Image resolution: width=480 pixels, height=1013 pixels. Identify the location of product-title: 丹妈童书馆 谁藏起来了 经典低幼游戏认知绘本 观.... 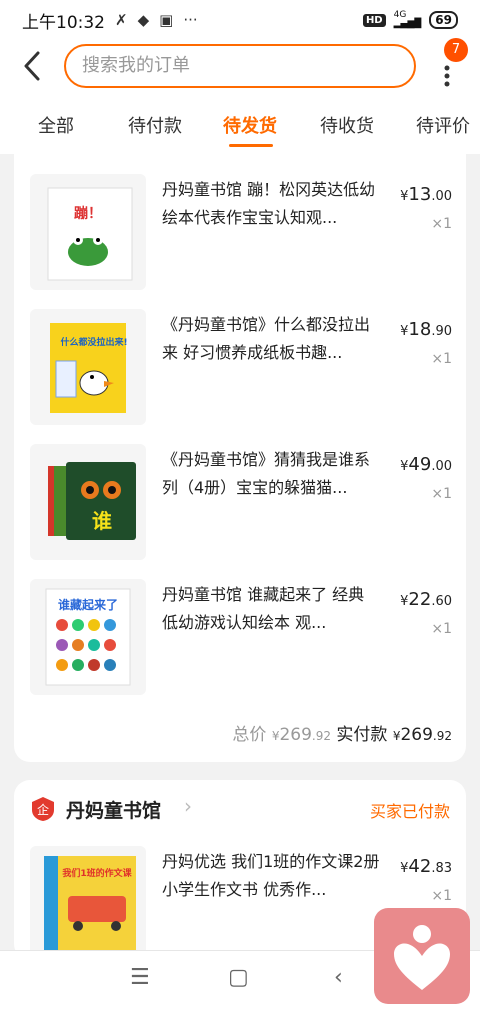
(271, 609).